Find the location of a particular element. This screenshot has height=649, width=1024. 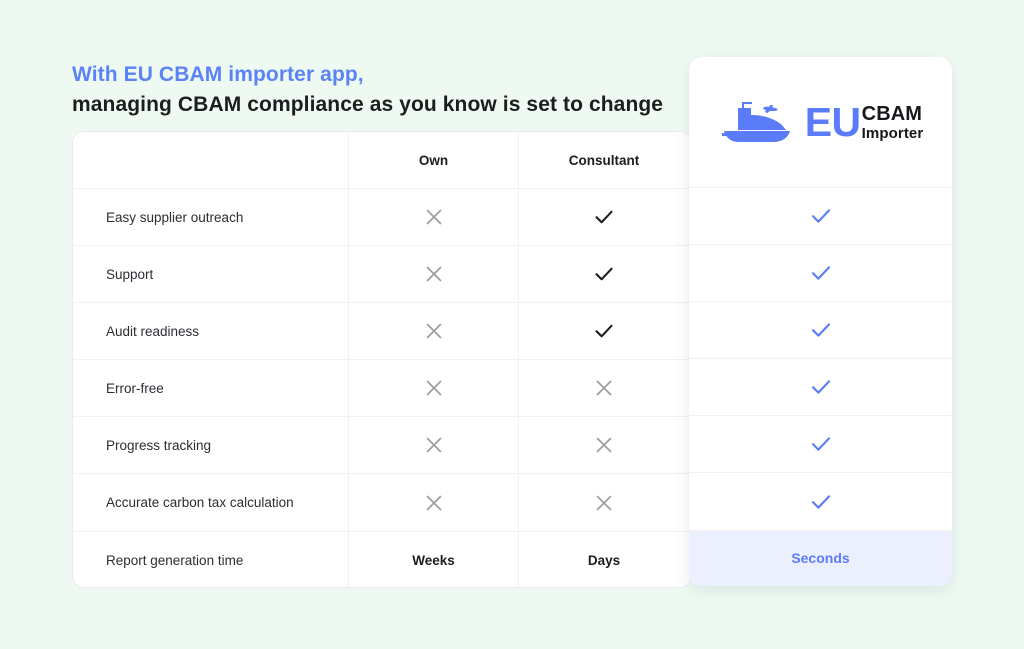

table-header-consultant-label: Consultant is located at coordinates (604, 160).